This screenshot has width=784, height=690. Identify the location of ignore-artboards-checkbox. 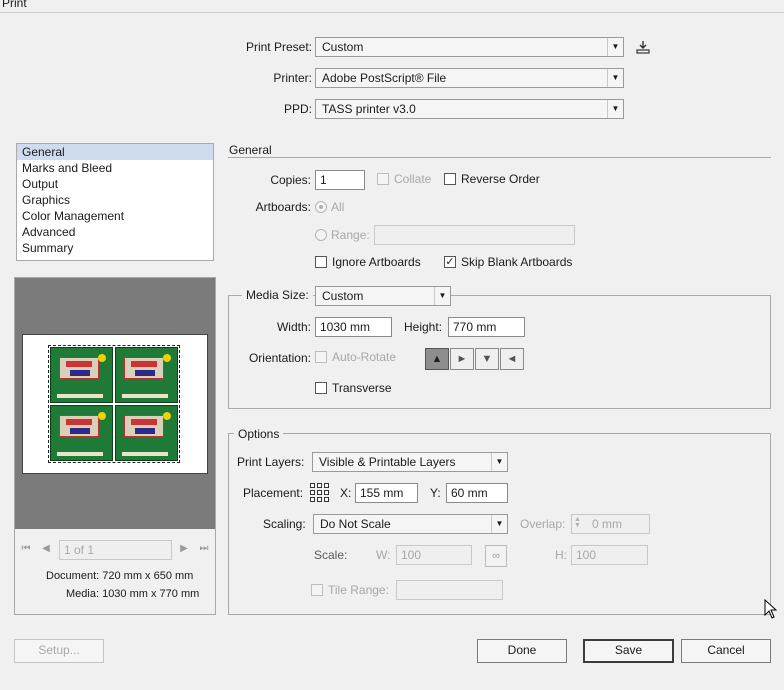
(321, 262).